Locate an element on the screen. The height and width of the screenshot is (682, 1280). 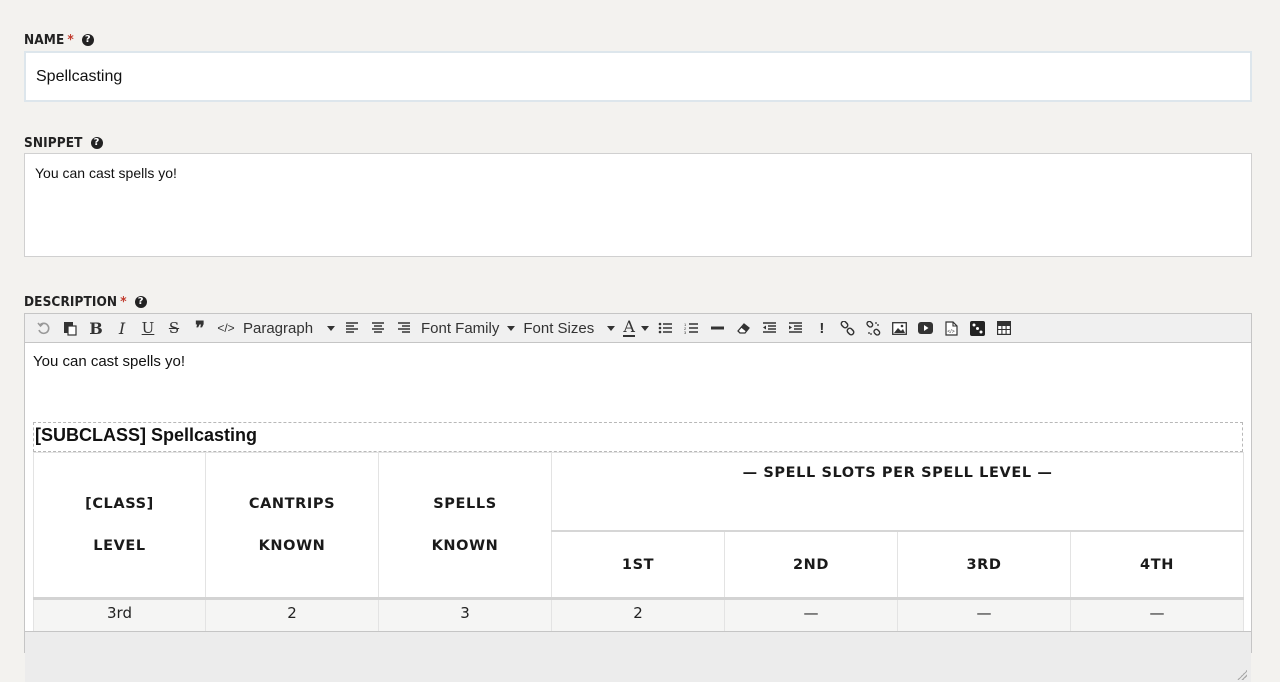
font-sizes-dropdown-label: Font Sizes is located at coordinates (559, 328).